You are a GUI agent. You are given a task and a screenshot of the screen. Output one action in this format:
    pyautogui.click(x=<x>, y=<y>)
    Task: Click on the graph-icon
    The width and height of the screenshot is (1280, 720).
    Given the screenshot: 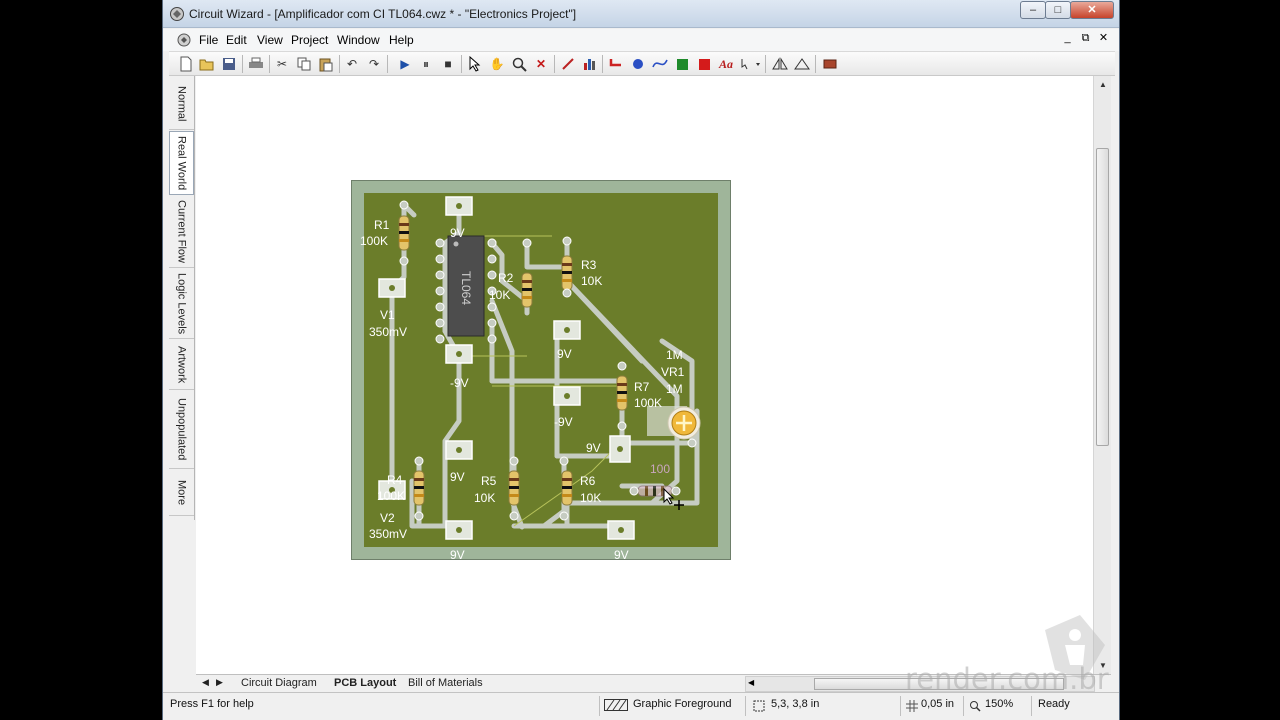 What is the action you would take?
    pyautogui.click(x=590, y=64)
    